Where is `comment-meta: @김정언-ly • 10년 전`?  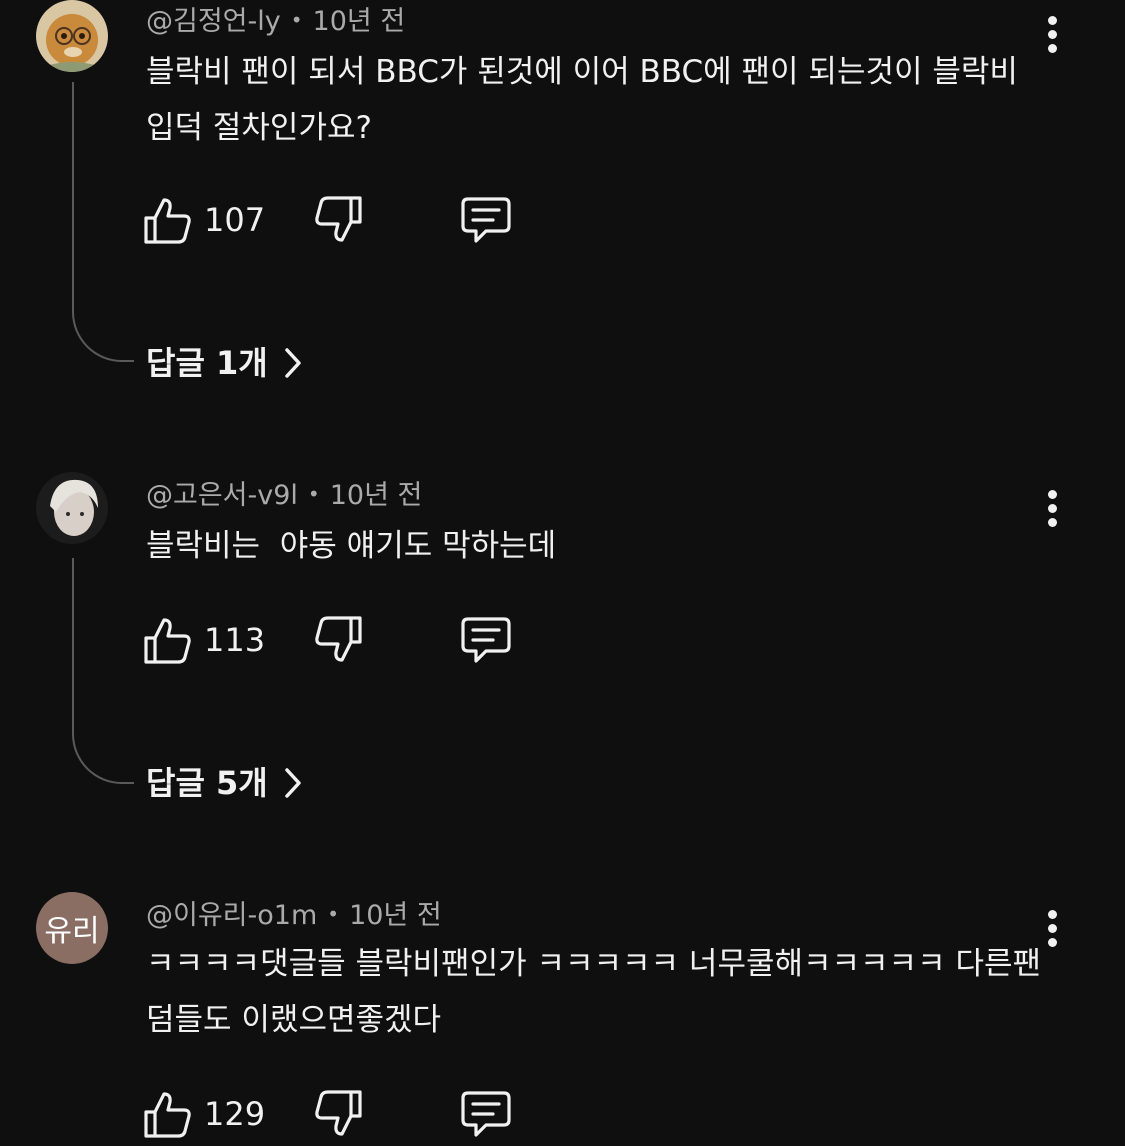
comment-meta: @김정언-ly • 10년 전 is located at coordinates (275, 21).